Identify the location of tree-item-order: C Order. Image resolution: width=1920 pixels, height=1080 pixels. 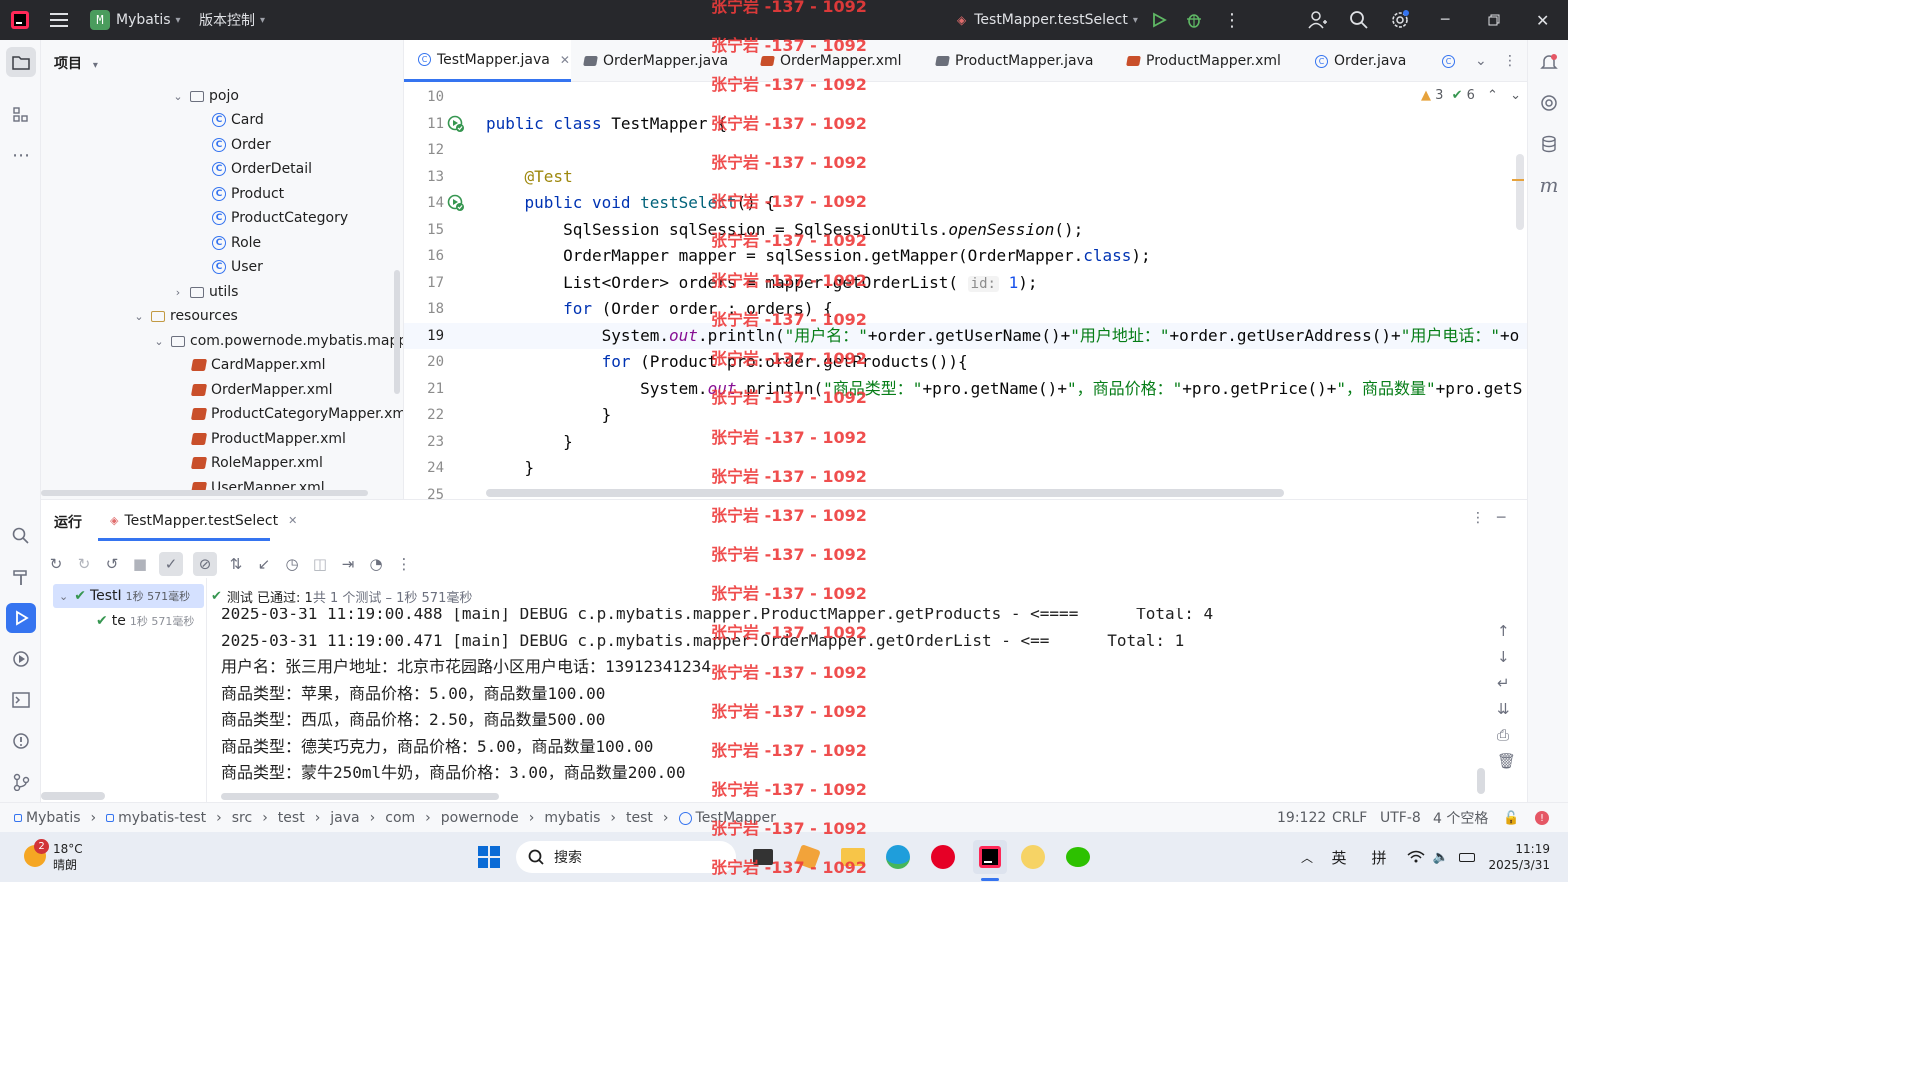
(241, 145).